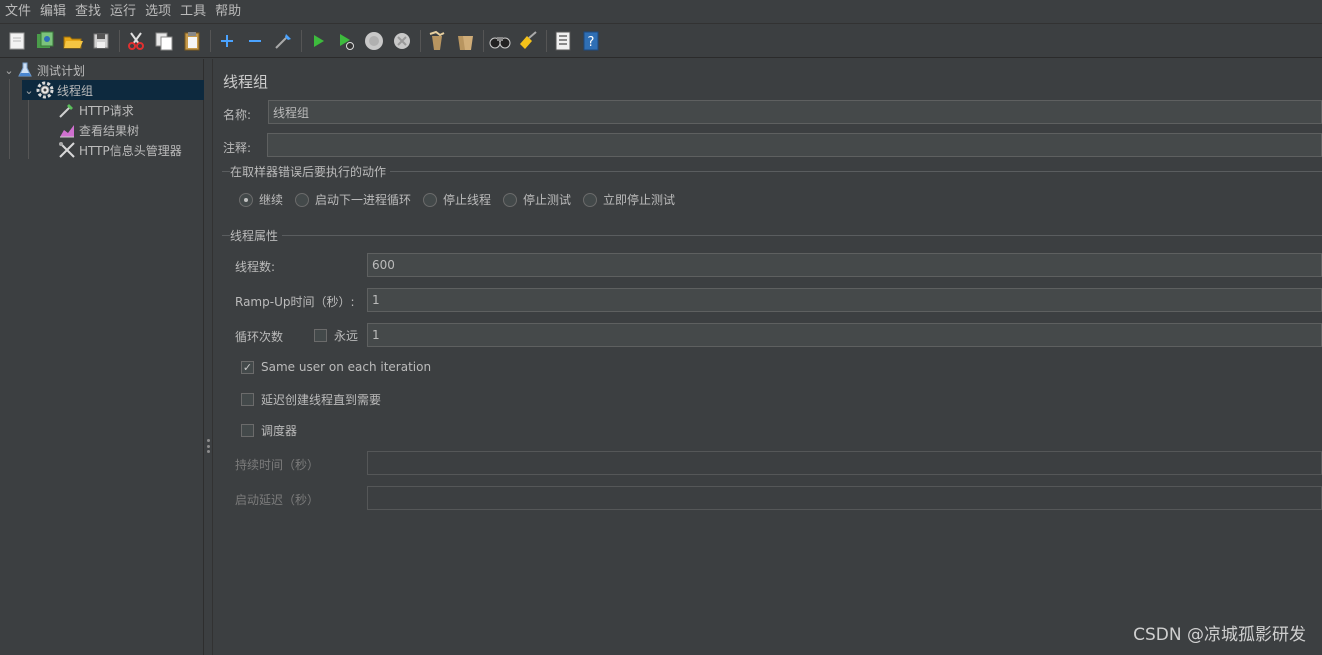  I want to click on start-icon, so click(318, 41).